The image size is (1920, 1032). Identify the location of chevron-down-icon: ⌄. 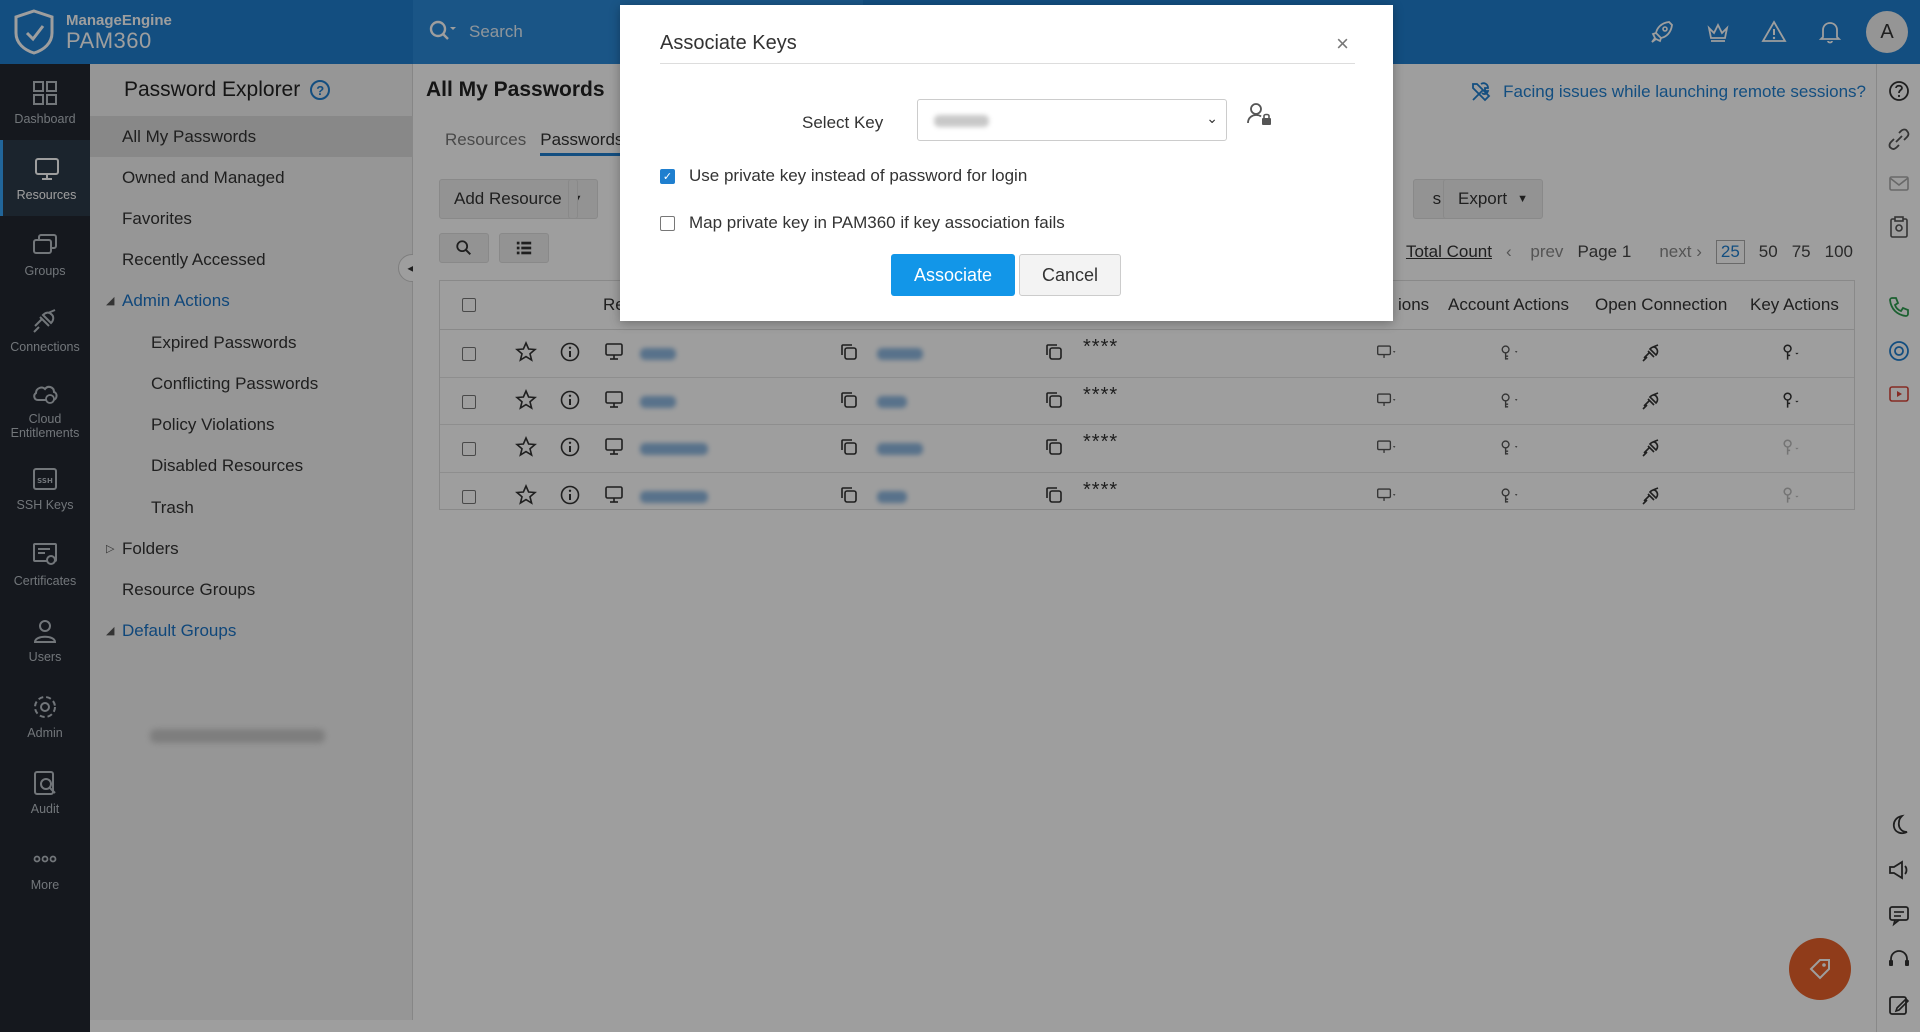
(1212, 118).